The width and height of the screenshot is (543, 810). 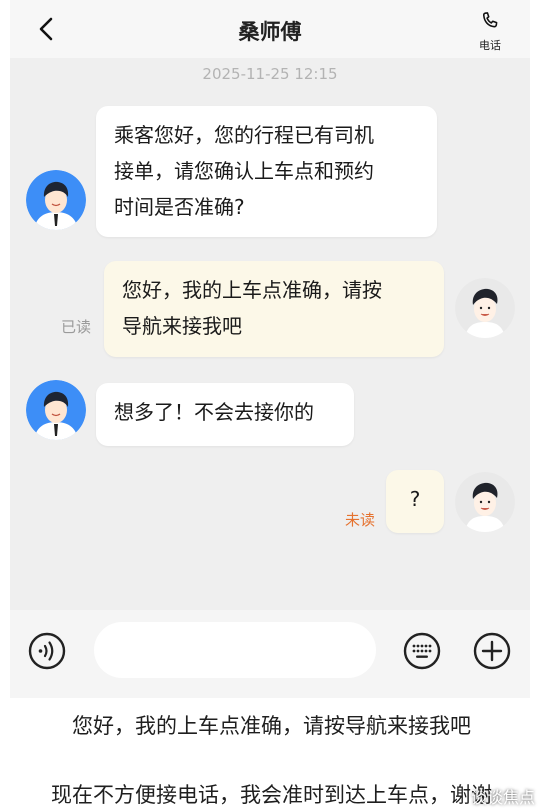 I want to click on unread-status: 未读, so click(x=360, y=520).